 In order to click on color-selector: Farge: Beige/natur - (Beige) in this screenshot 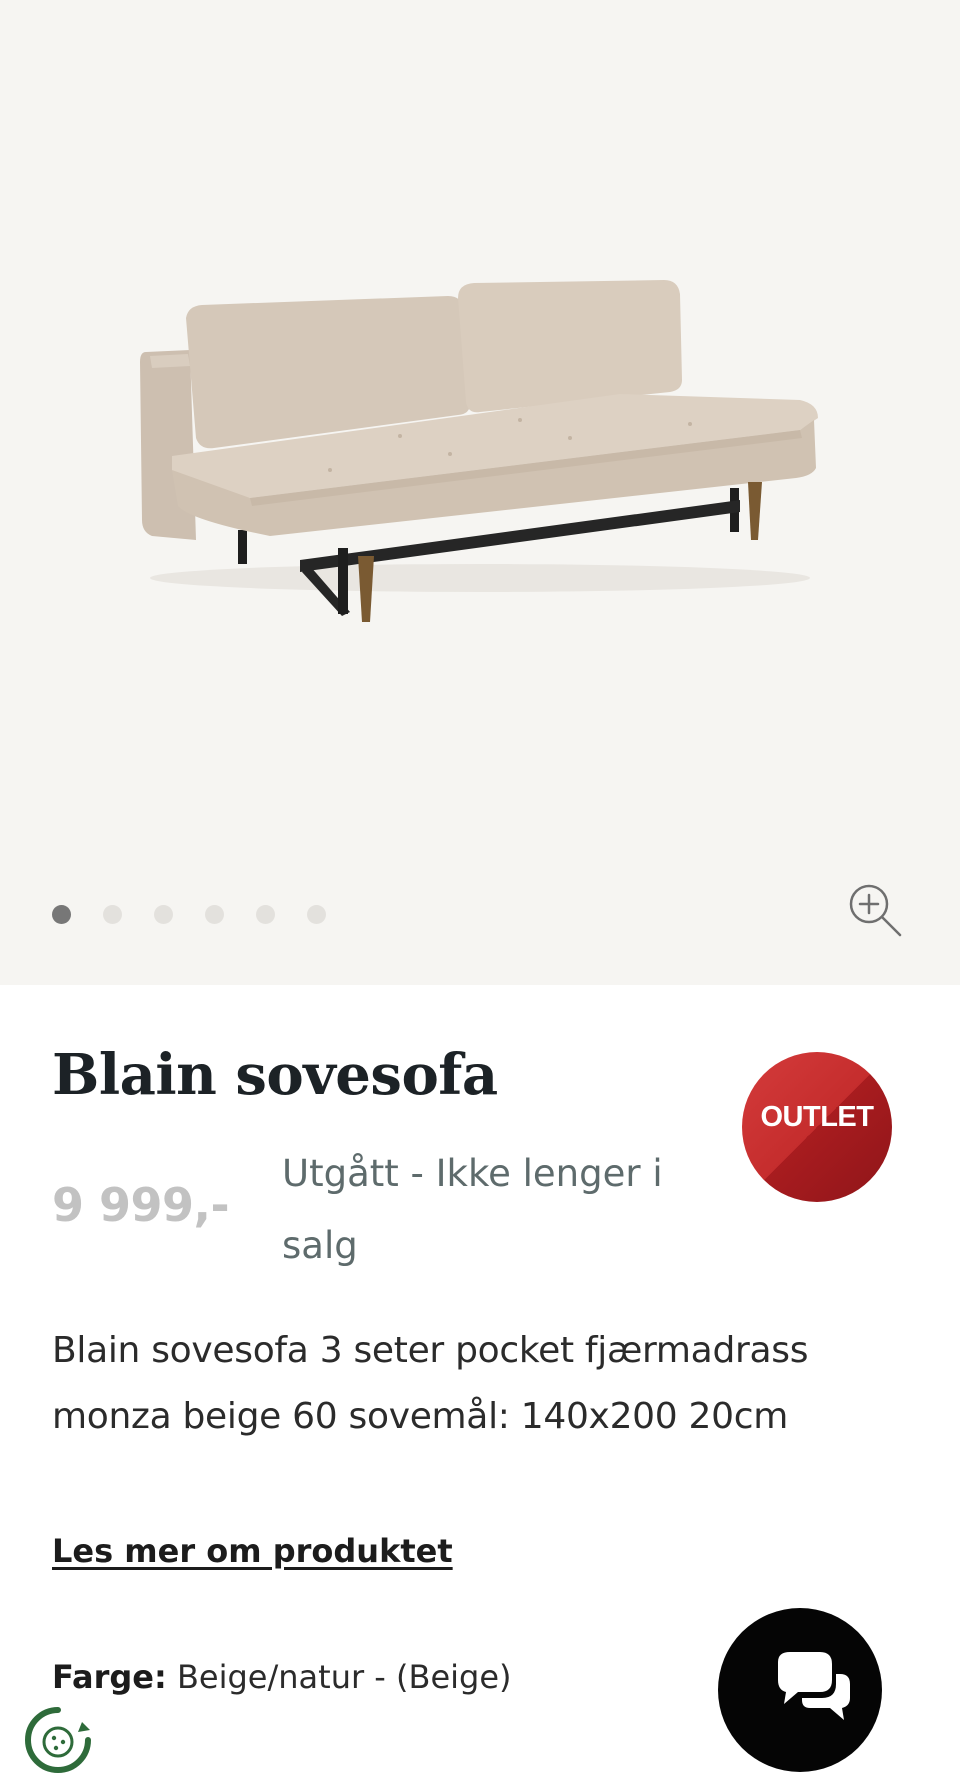, I will do `click(282, 1677)`.